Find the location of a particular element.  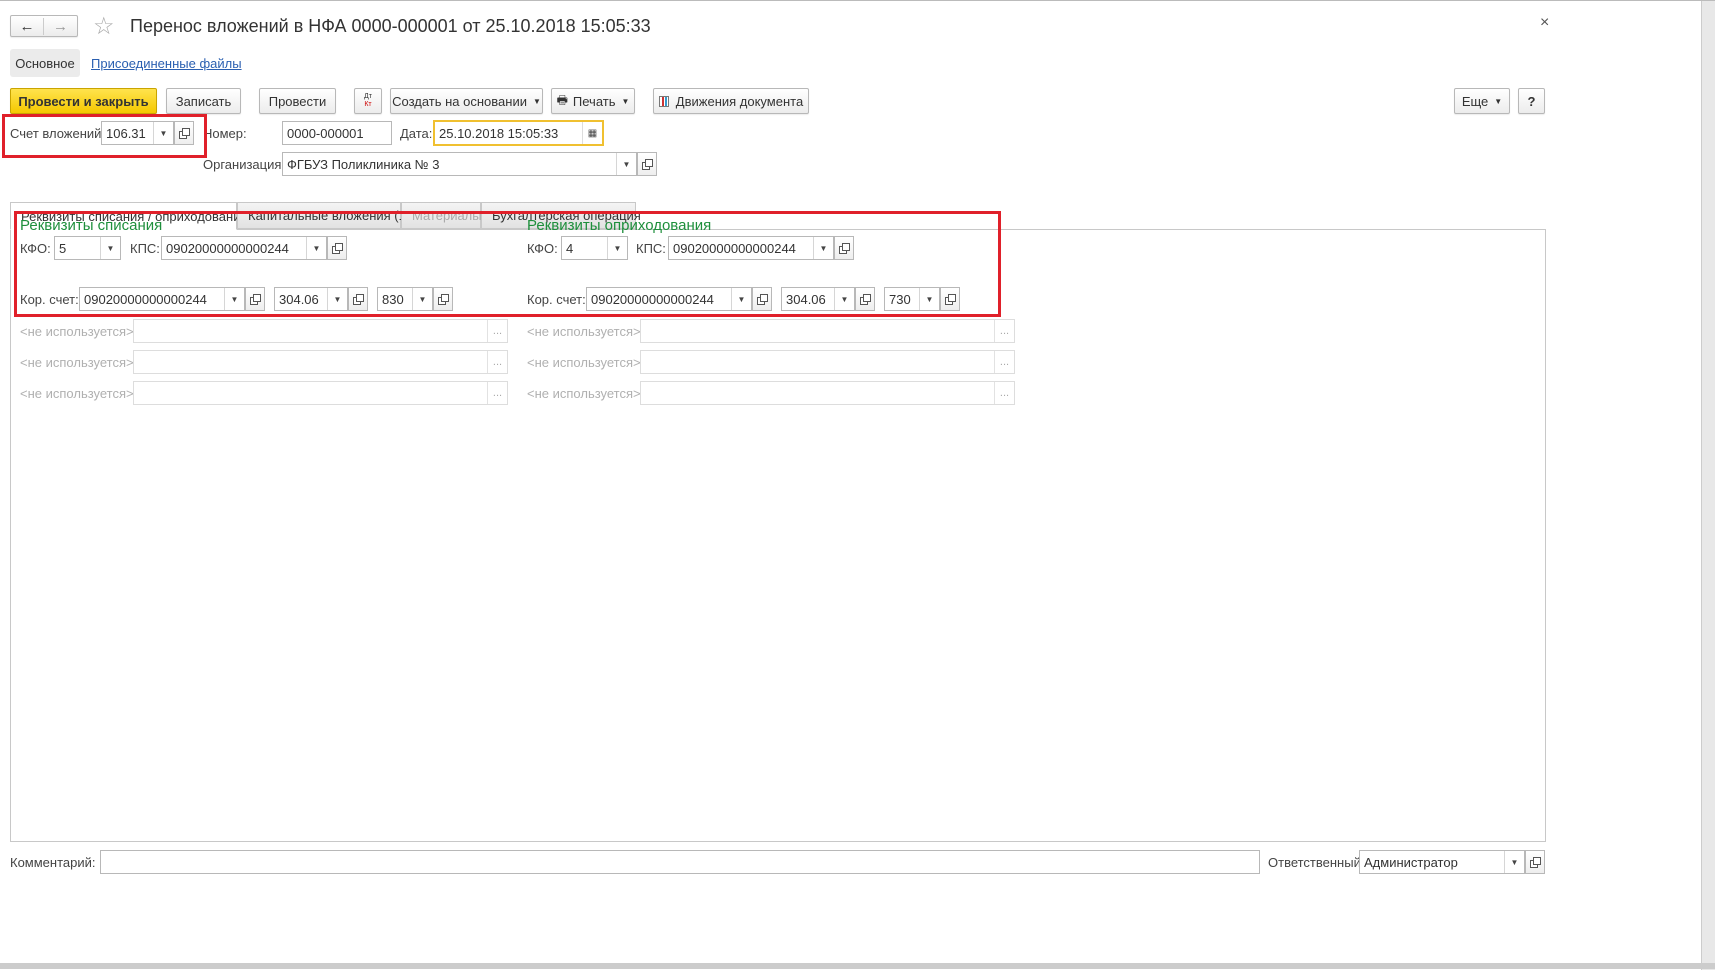

create-based-button: Создать на основании ▼ is located at coordinates (466, 101).